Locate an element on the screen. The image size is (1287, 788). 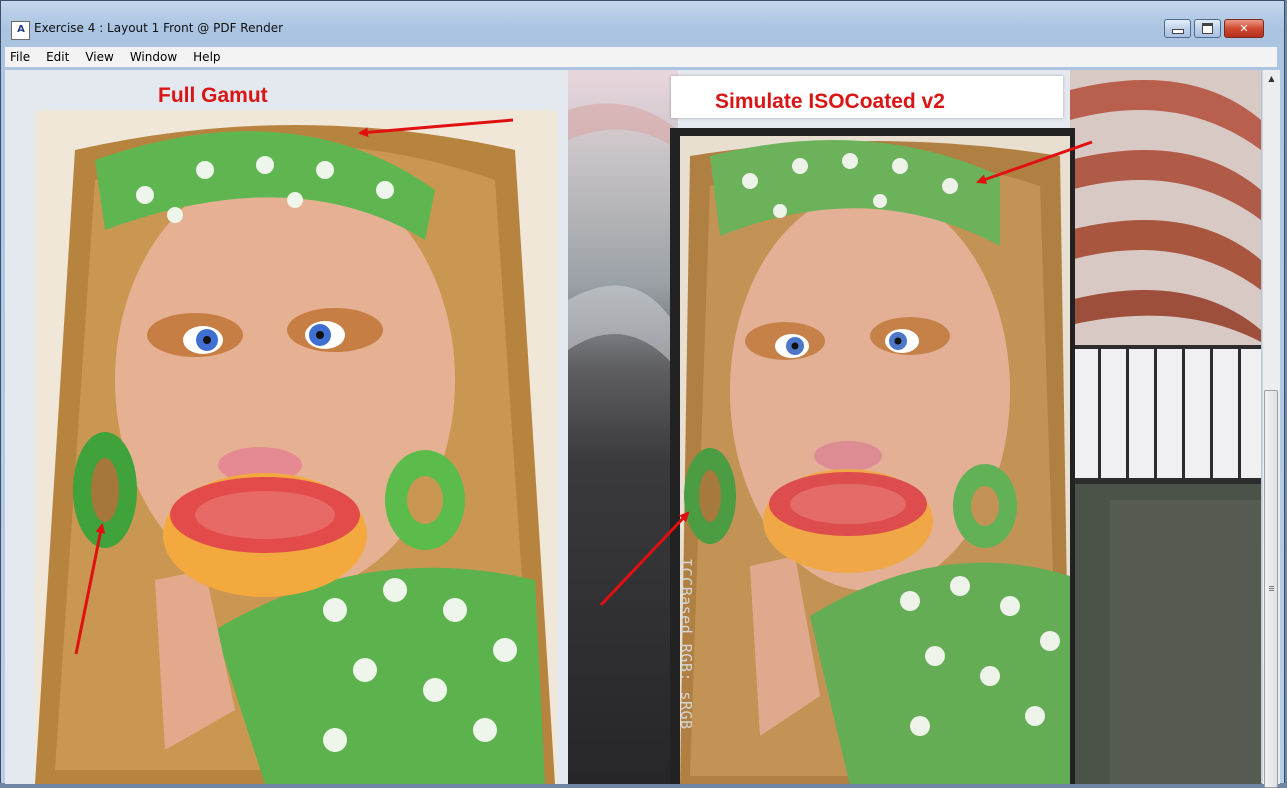
window-controls: ✕ is located at coordinates (1212, 28).